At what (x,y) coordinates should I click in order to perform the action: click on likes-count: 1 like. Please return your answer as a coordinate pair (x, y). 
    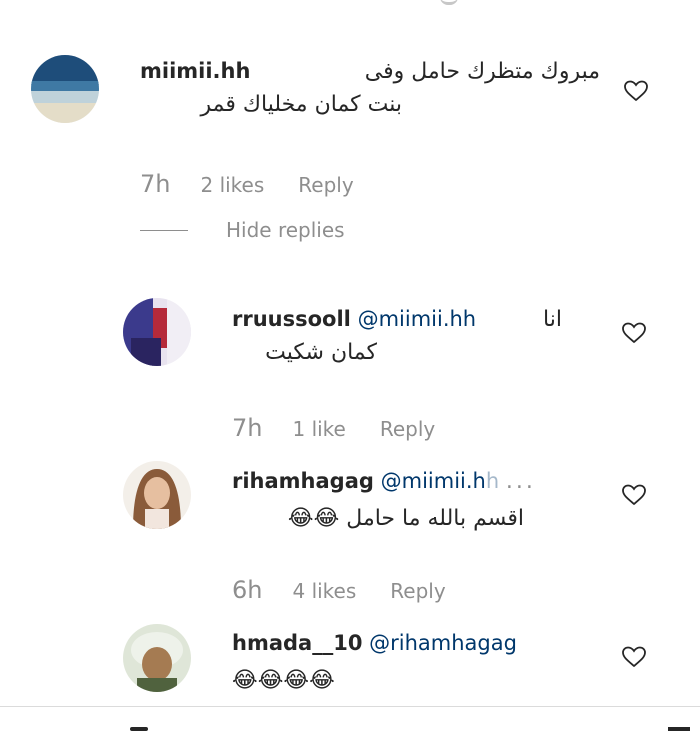
    Looking at the image, I should click on (318, 429).